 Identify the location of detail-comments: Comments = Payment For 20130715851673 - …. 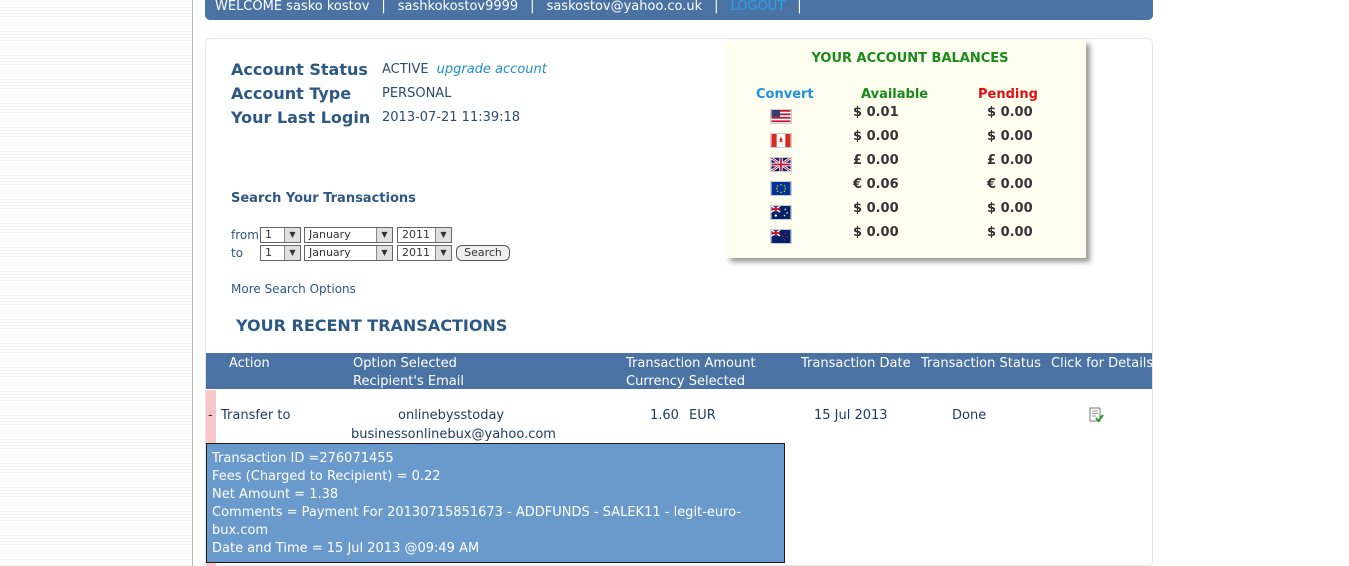
(477, 521).